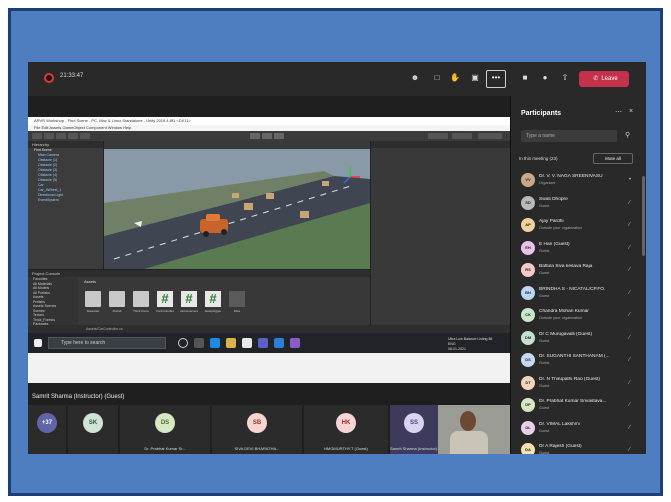 The width and height of the screenshot is (671, 502). Describe the element at coordinates (561, 318) in the screenshot. I see `participant-role: Outside your organization` at that location.